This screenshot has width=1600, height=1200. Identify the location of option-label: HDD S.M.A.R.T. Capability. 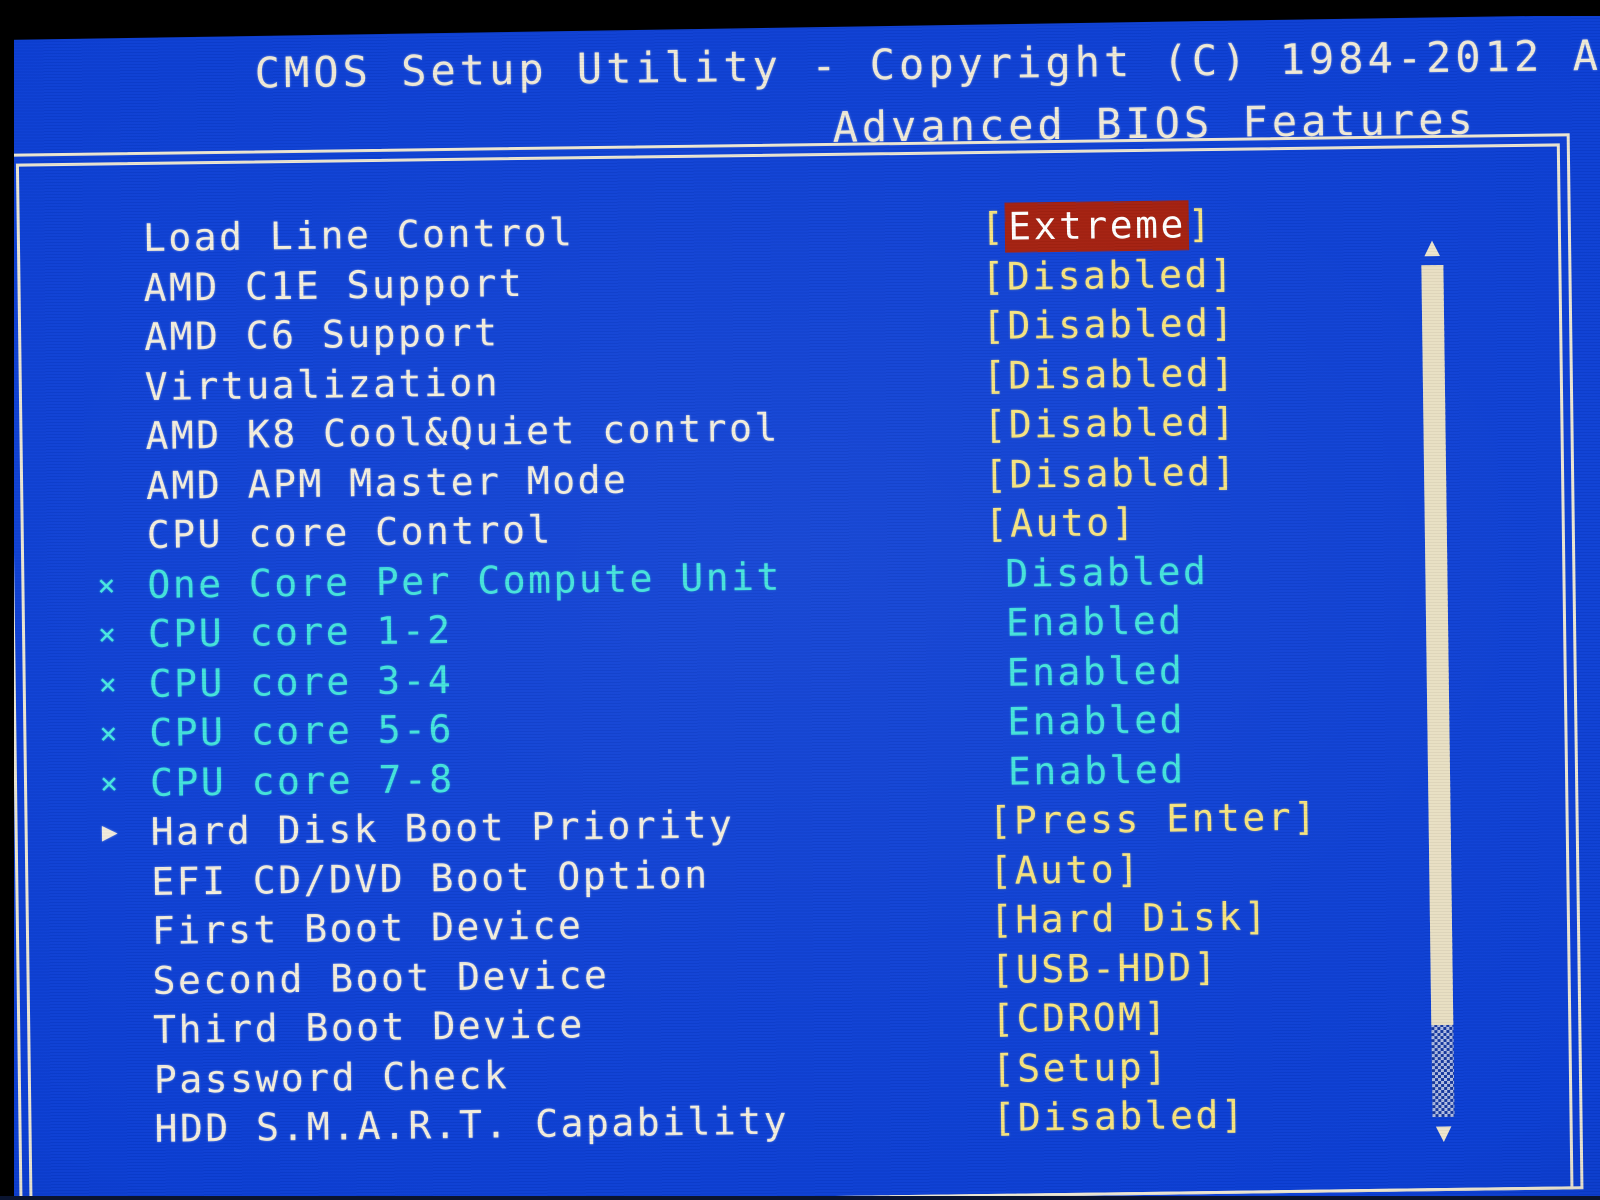
(472, 1124).